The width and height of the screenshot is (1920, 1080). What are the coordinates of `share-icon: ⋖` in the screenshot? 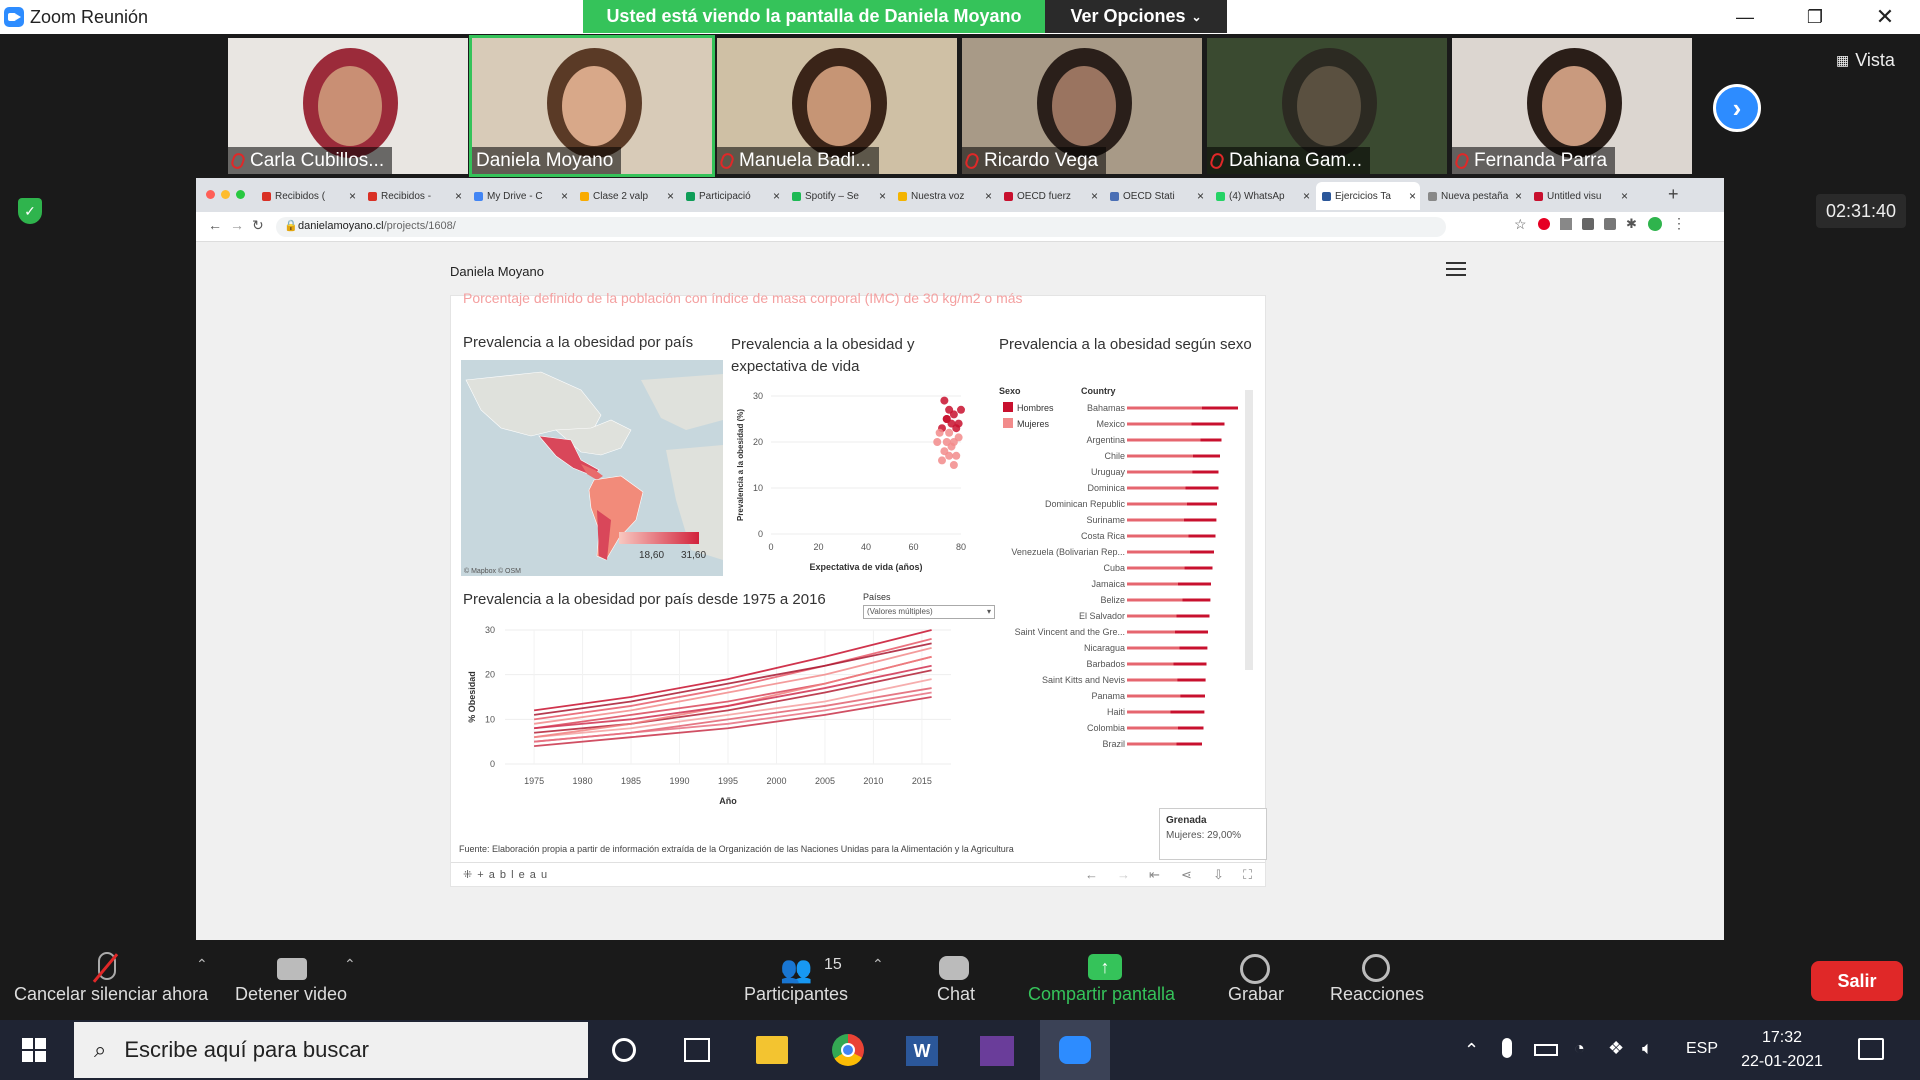 It's located at (1186, 875).